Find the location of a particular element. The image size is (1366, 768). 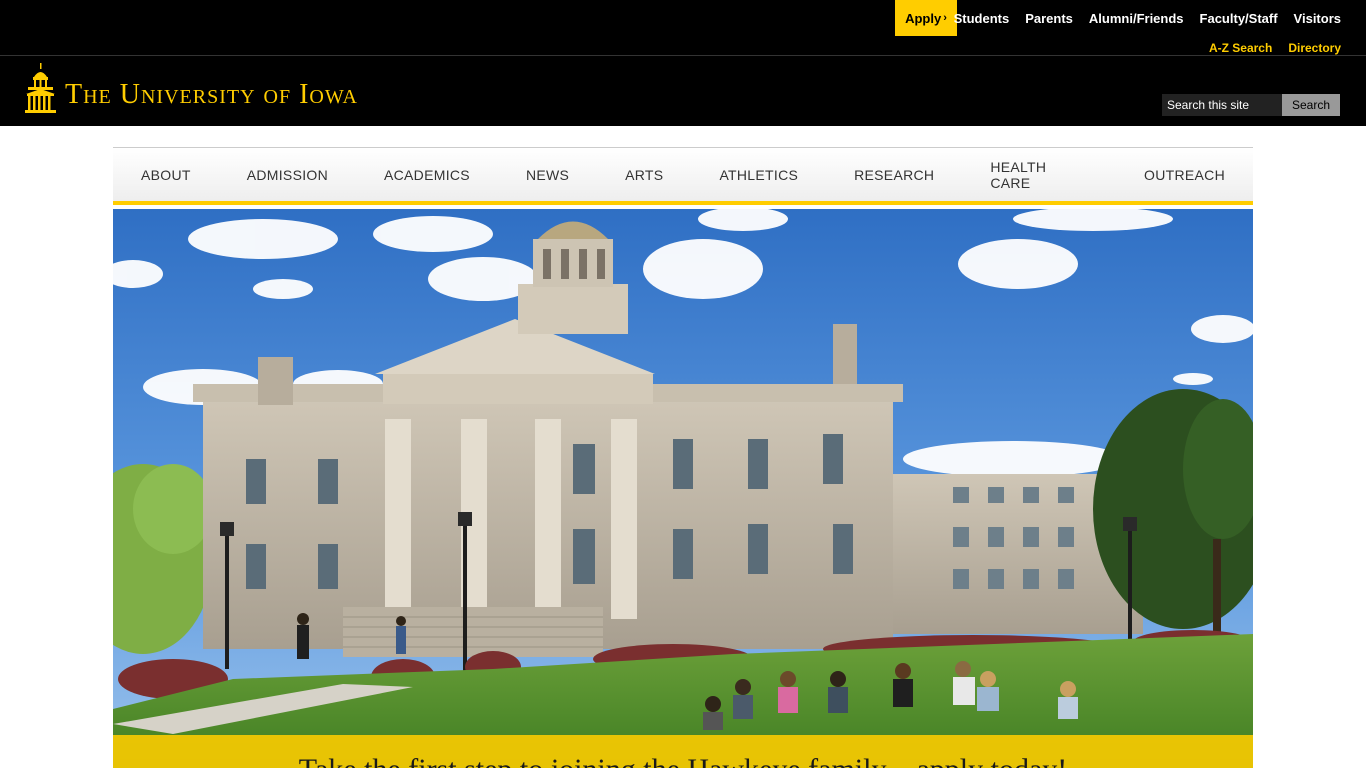

search-input is located at coordinates (1222, 105).